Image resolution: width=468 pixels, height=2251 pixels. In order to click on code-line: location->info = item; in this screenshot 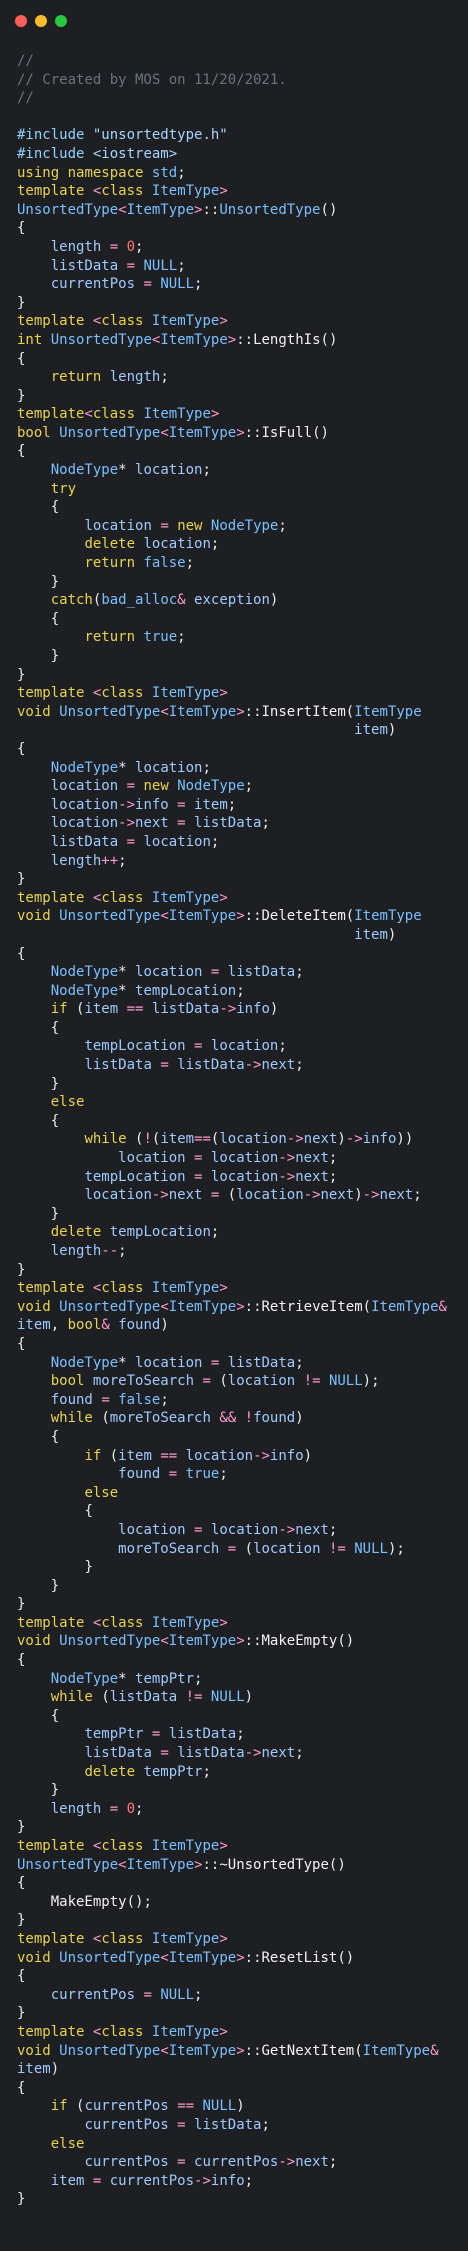, I will do `click(143, 804)`.